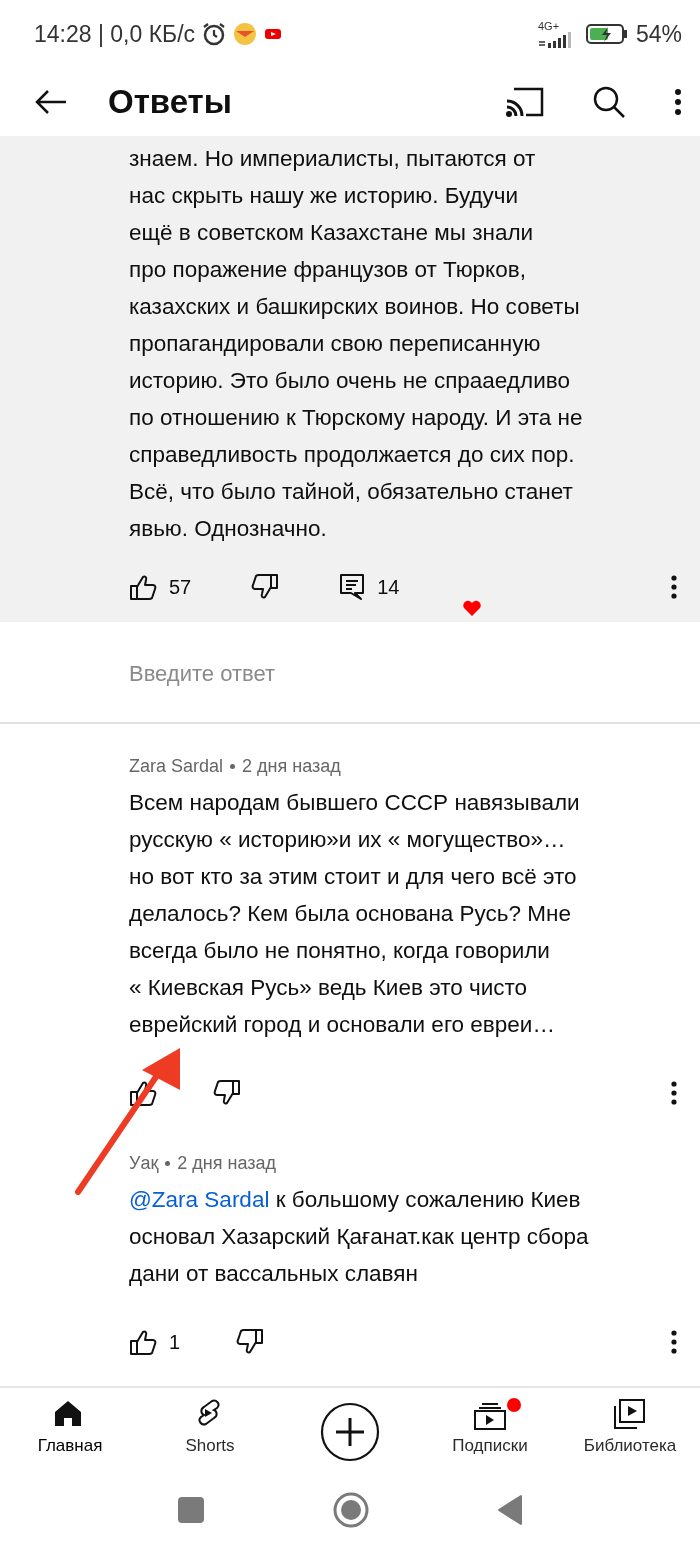 The height and width of the screenshot is (1556, 700). Describe the element at coordinates (199, 1199) in the screenshot. I see `mention-link: @Zara Sardal` at that location.